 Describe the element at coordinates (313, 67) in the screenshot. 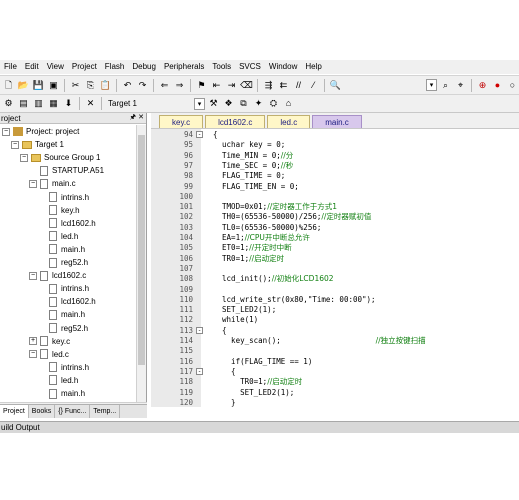

I see `menu-help: Help` at that location.